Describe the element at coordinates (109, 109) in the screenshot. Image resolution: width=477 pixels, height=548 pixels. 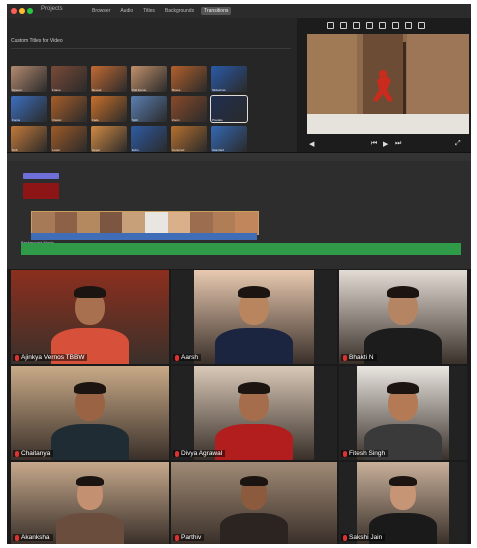
I see `transition-thumbnail: Fade` at that location.